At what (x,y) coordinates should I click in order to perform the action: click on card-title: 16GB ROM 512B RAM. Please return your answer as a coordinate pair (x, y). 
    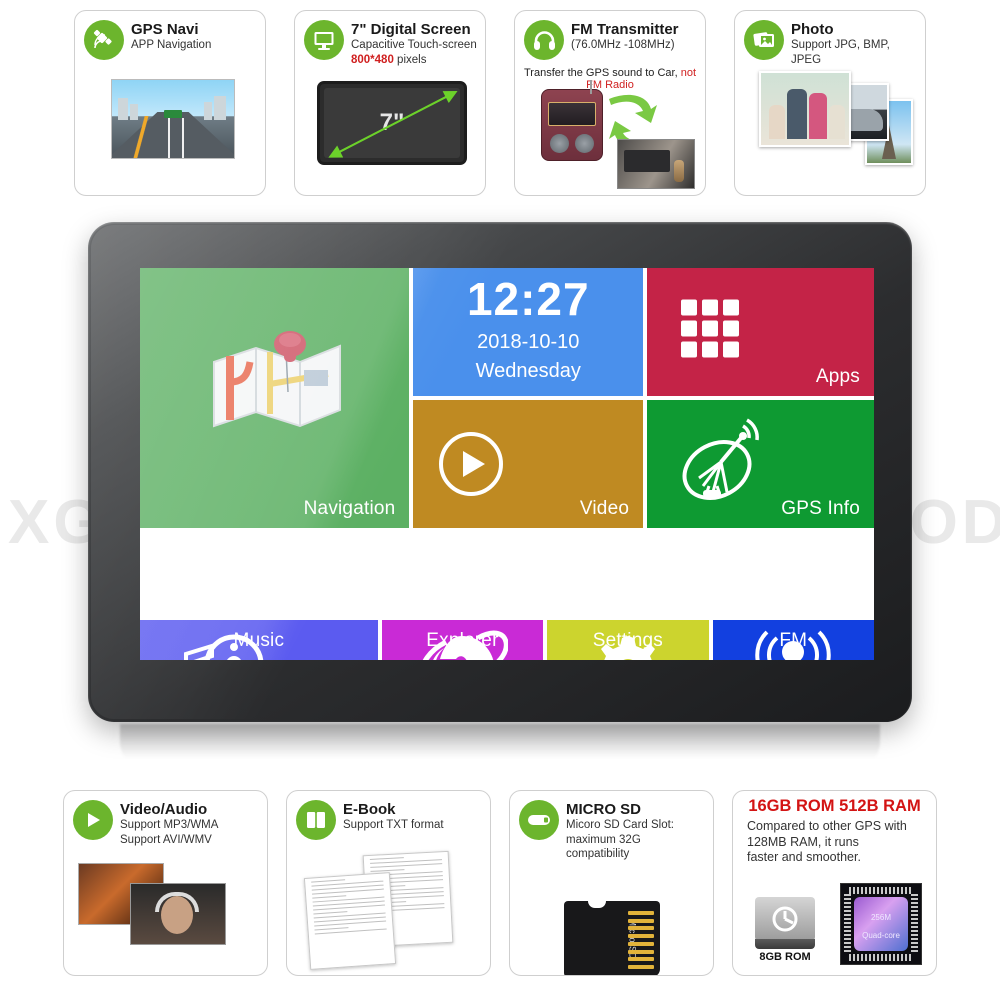
    Looking at the image, I should click on (834, 806).